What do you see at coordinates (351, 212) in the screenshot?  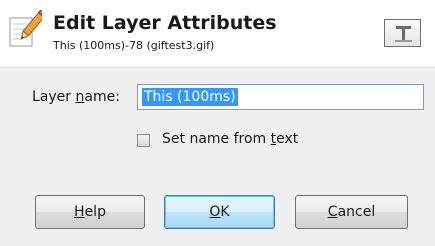 I see `cancel-button: Cancel` at bounding box center [351, 212].